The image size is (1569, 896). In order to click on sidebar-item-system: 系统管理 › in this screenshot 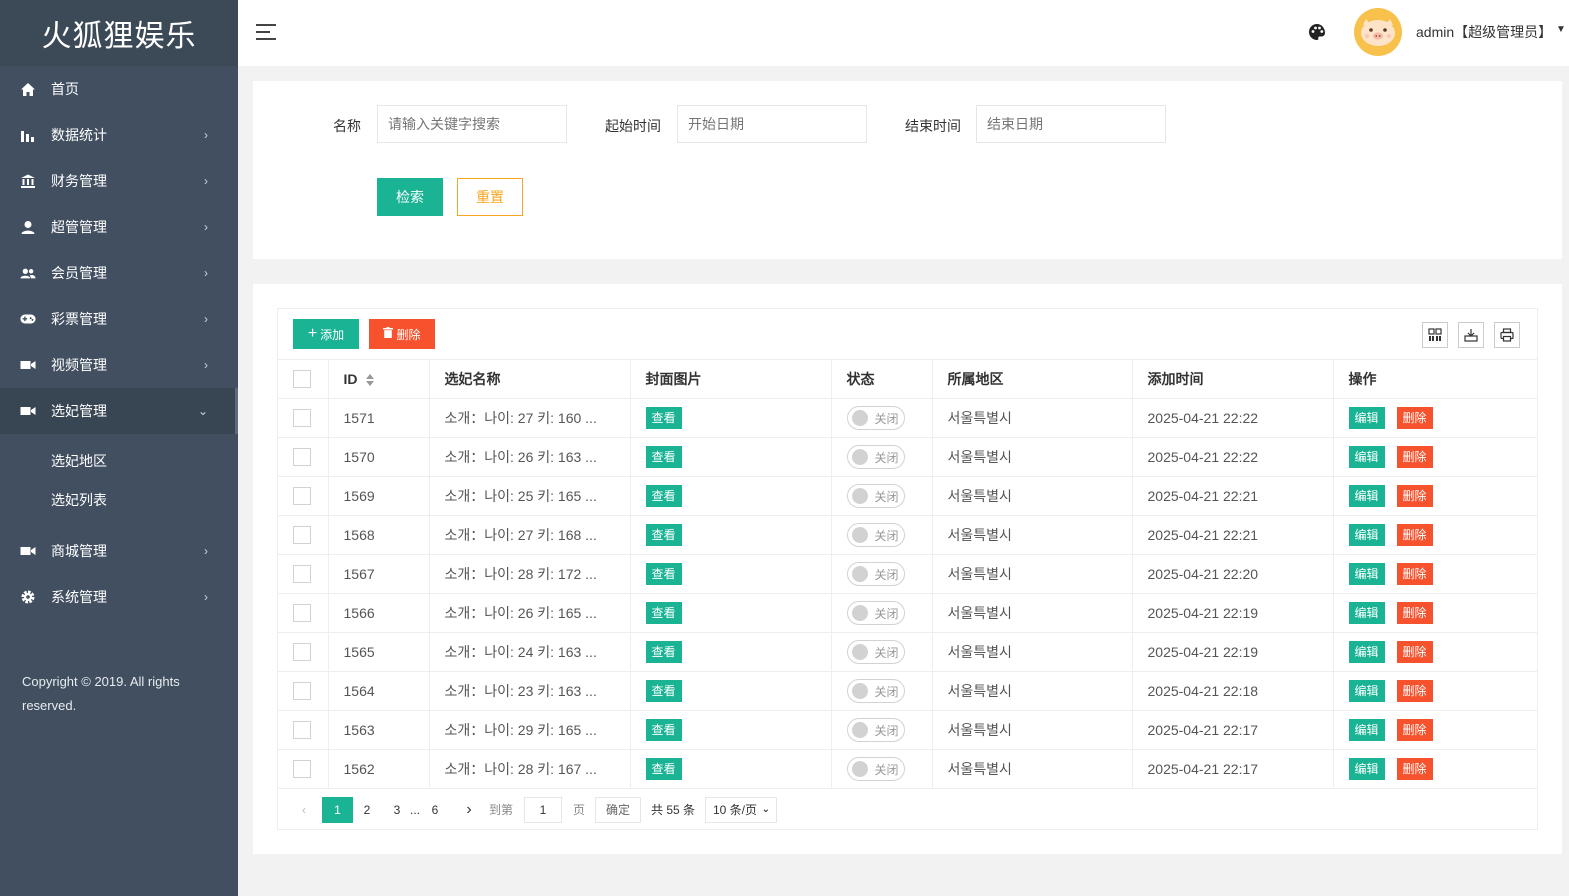, I will do `click(119, 597)`.